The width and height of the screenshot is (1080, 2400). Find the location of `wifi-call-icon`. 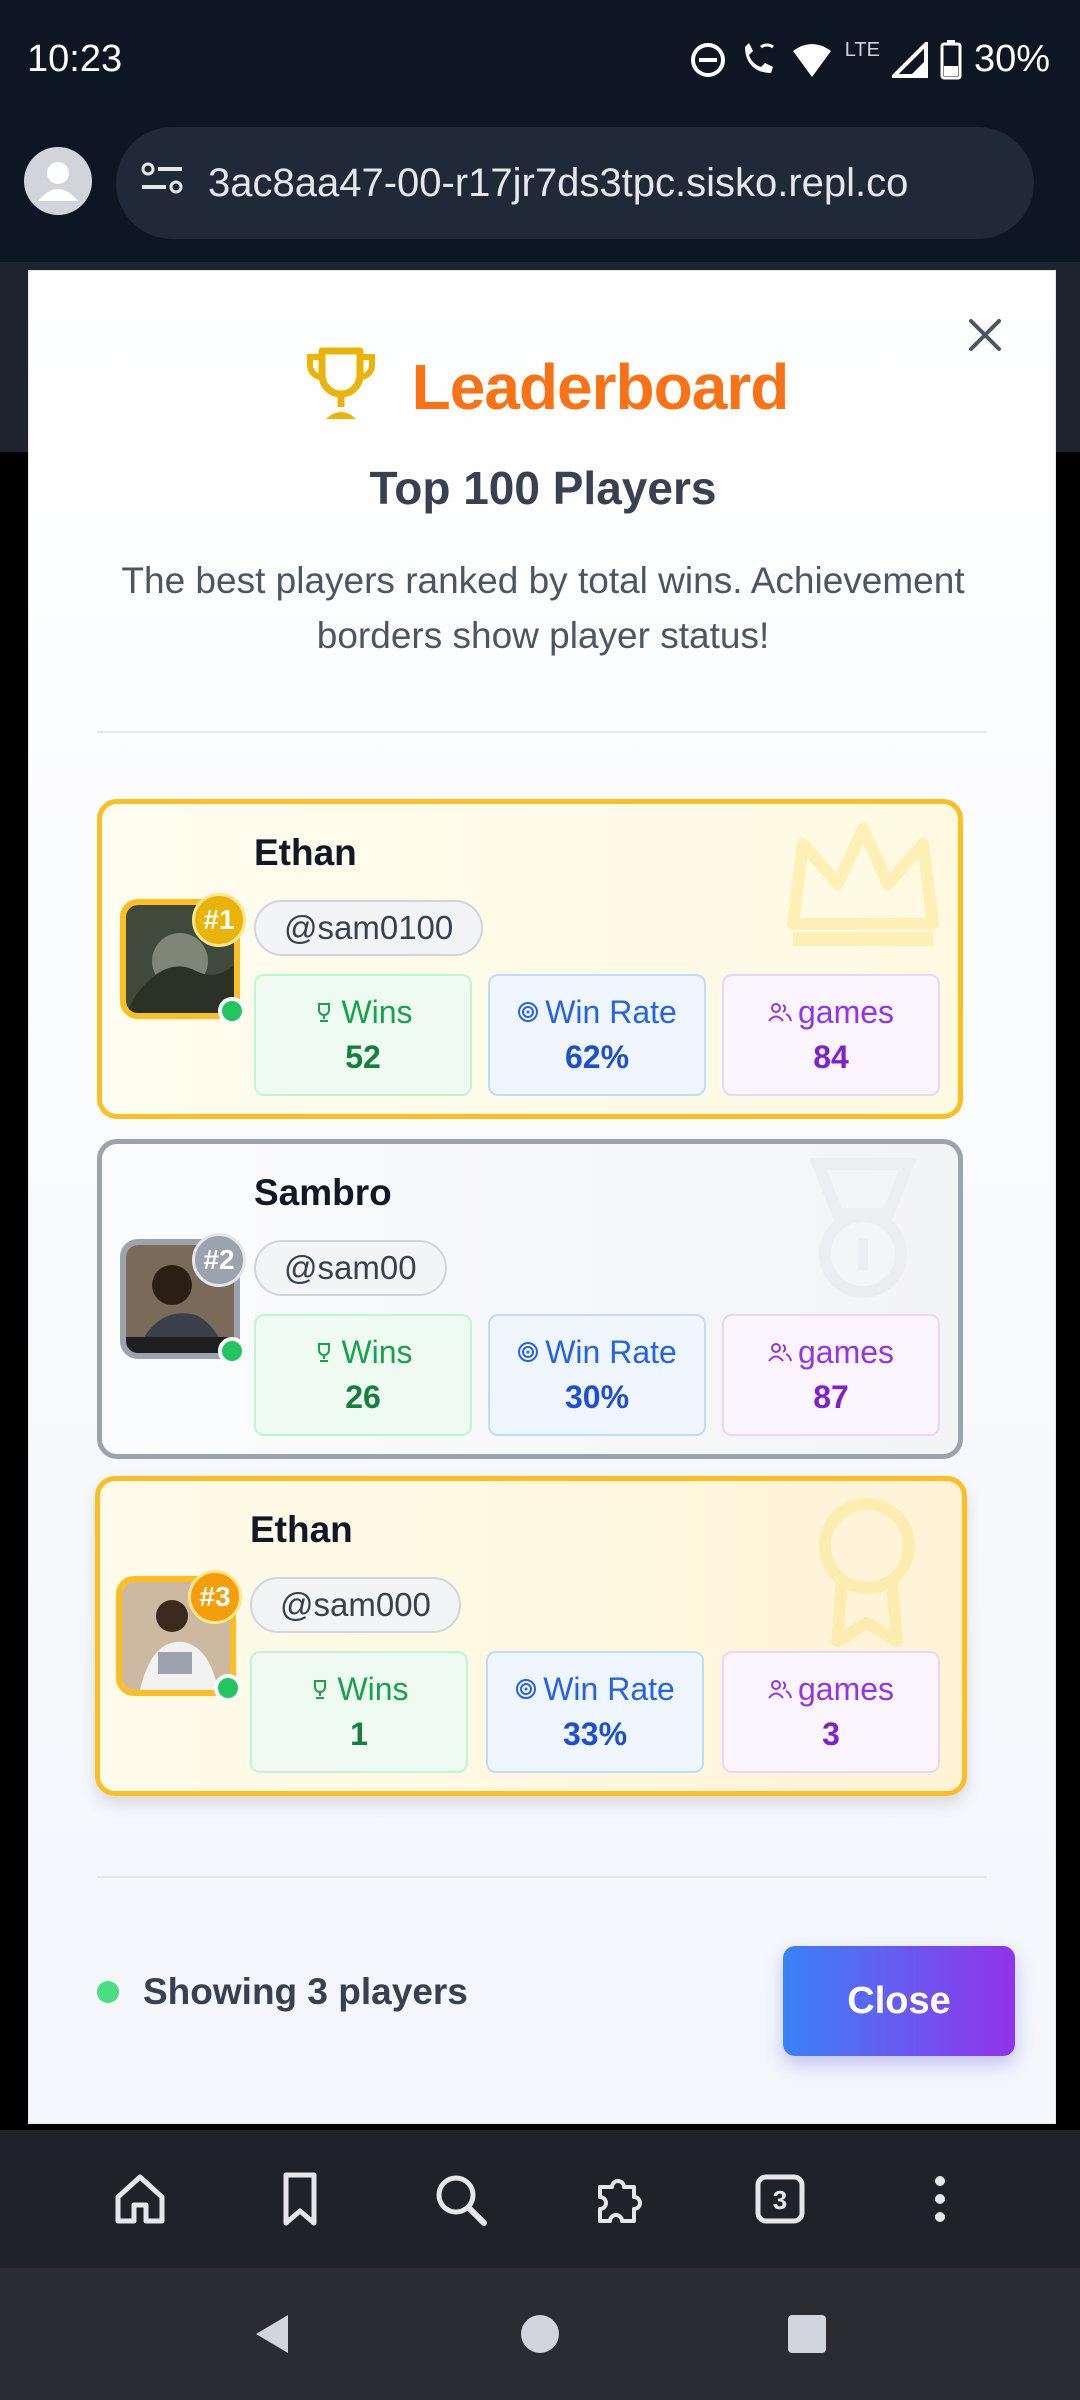

wifi-call-icon is located at coordinates (759, 60).